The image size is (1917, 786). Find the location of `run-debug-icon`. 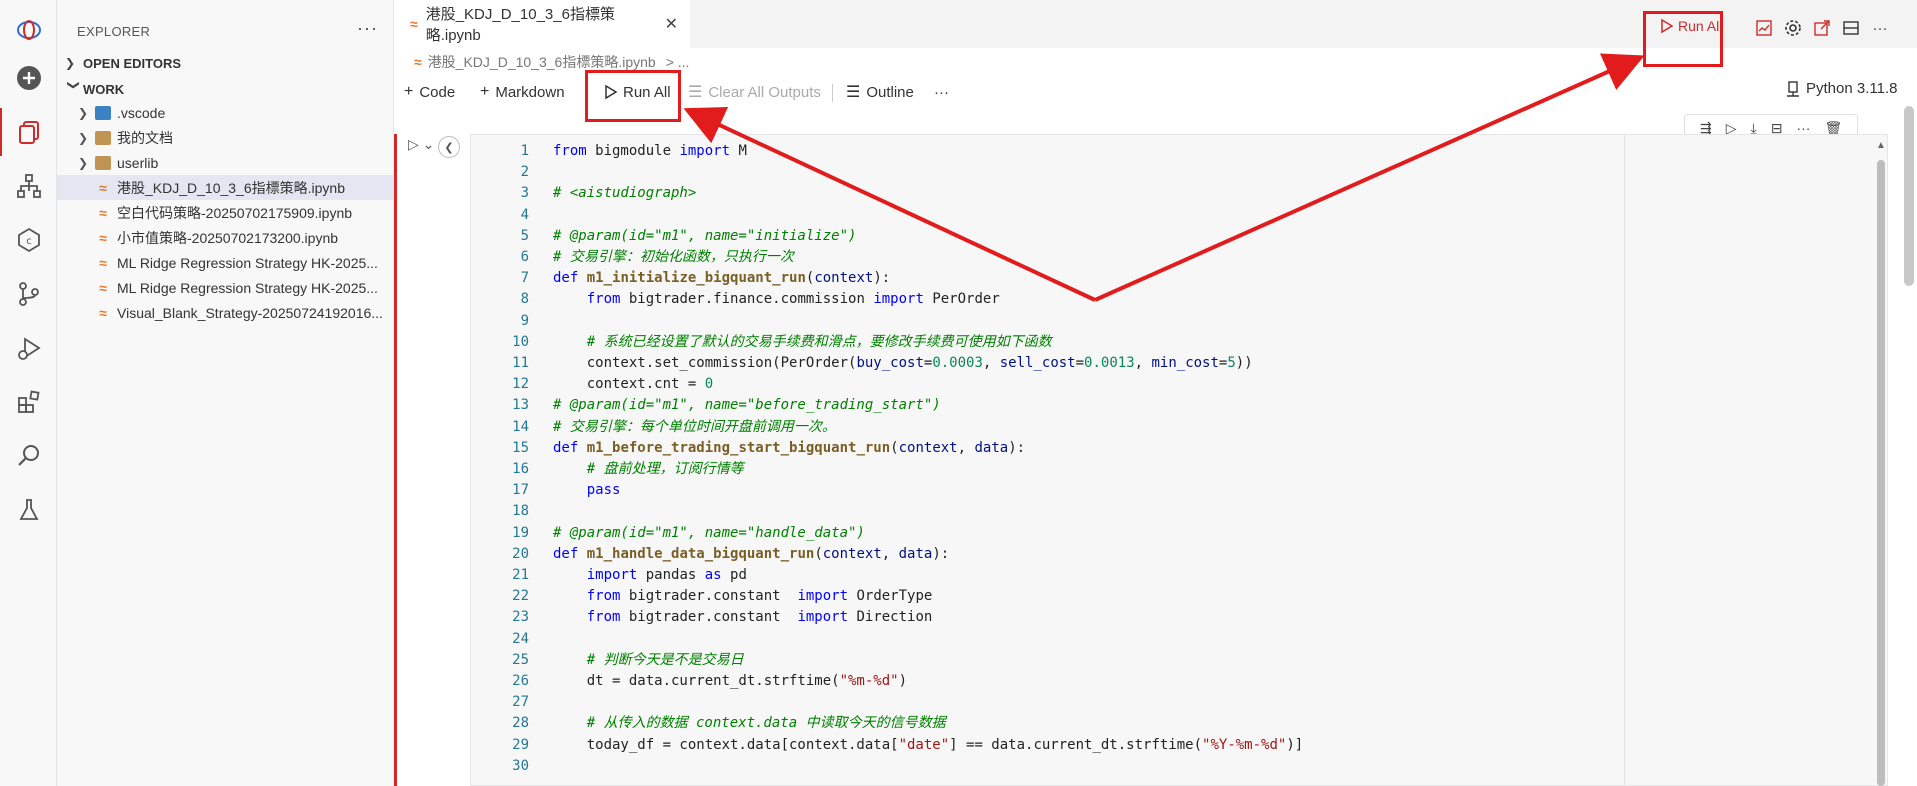

run-debug-icon is located at coordinates (28, 348).